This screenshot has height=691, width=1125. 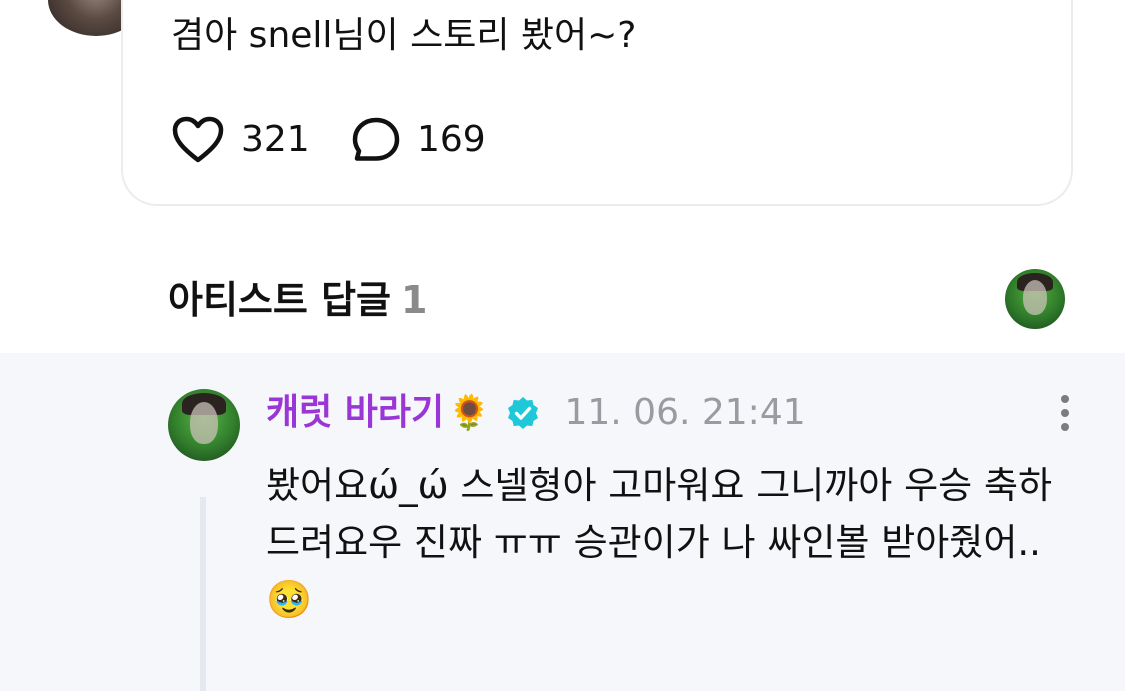 I want to click on comment-button: 169, so click(x=418, y=140).